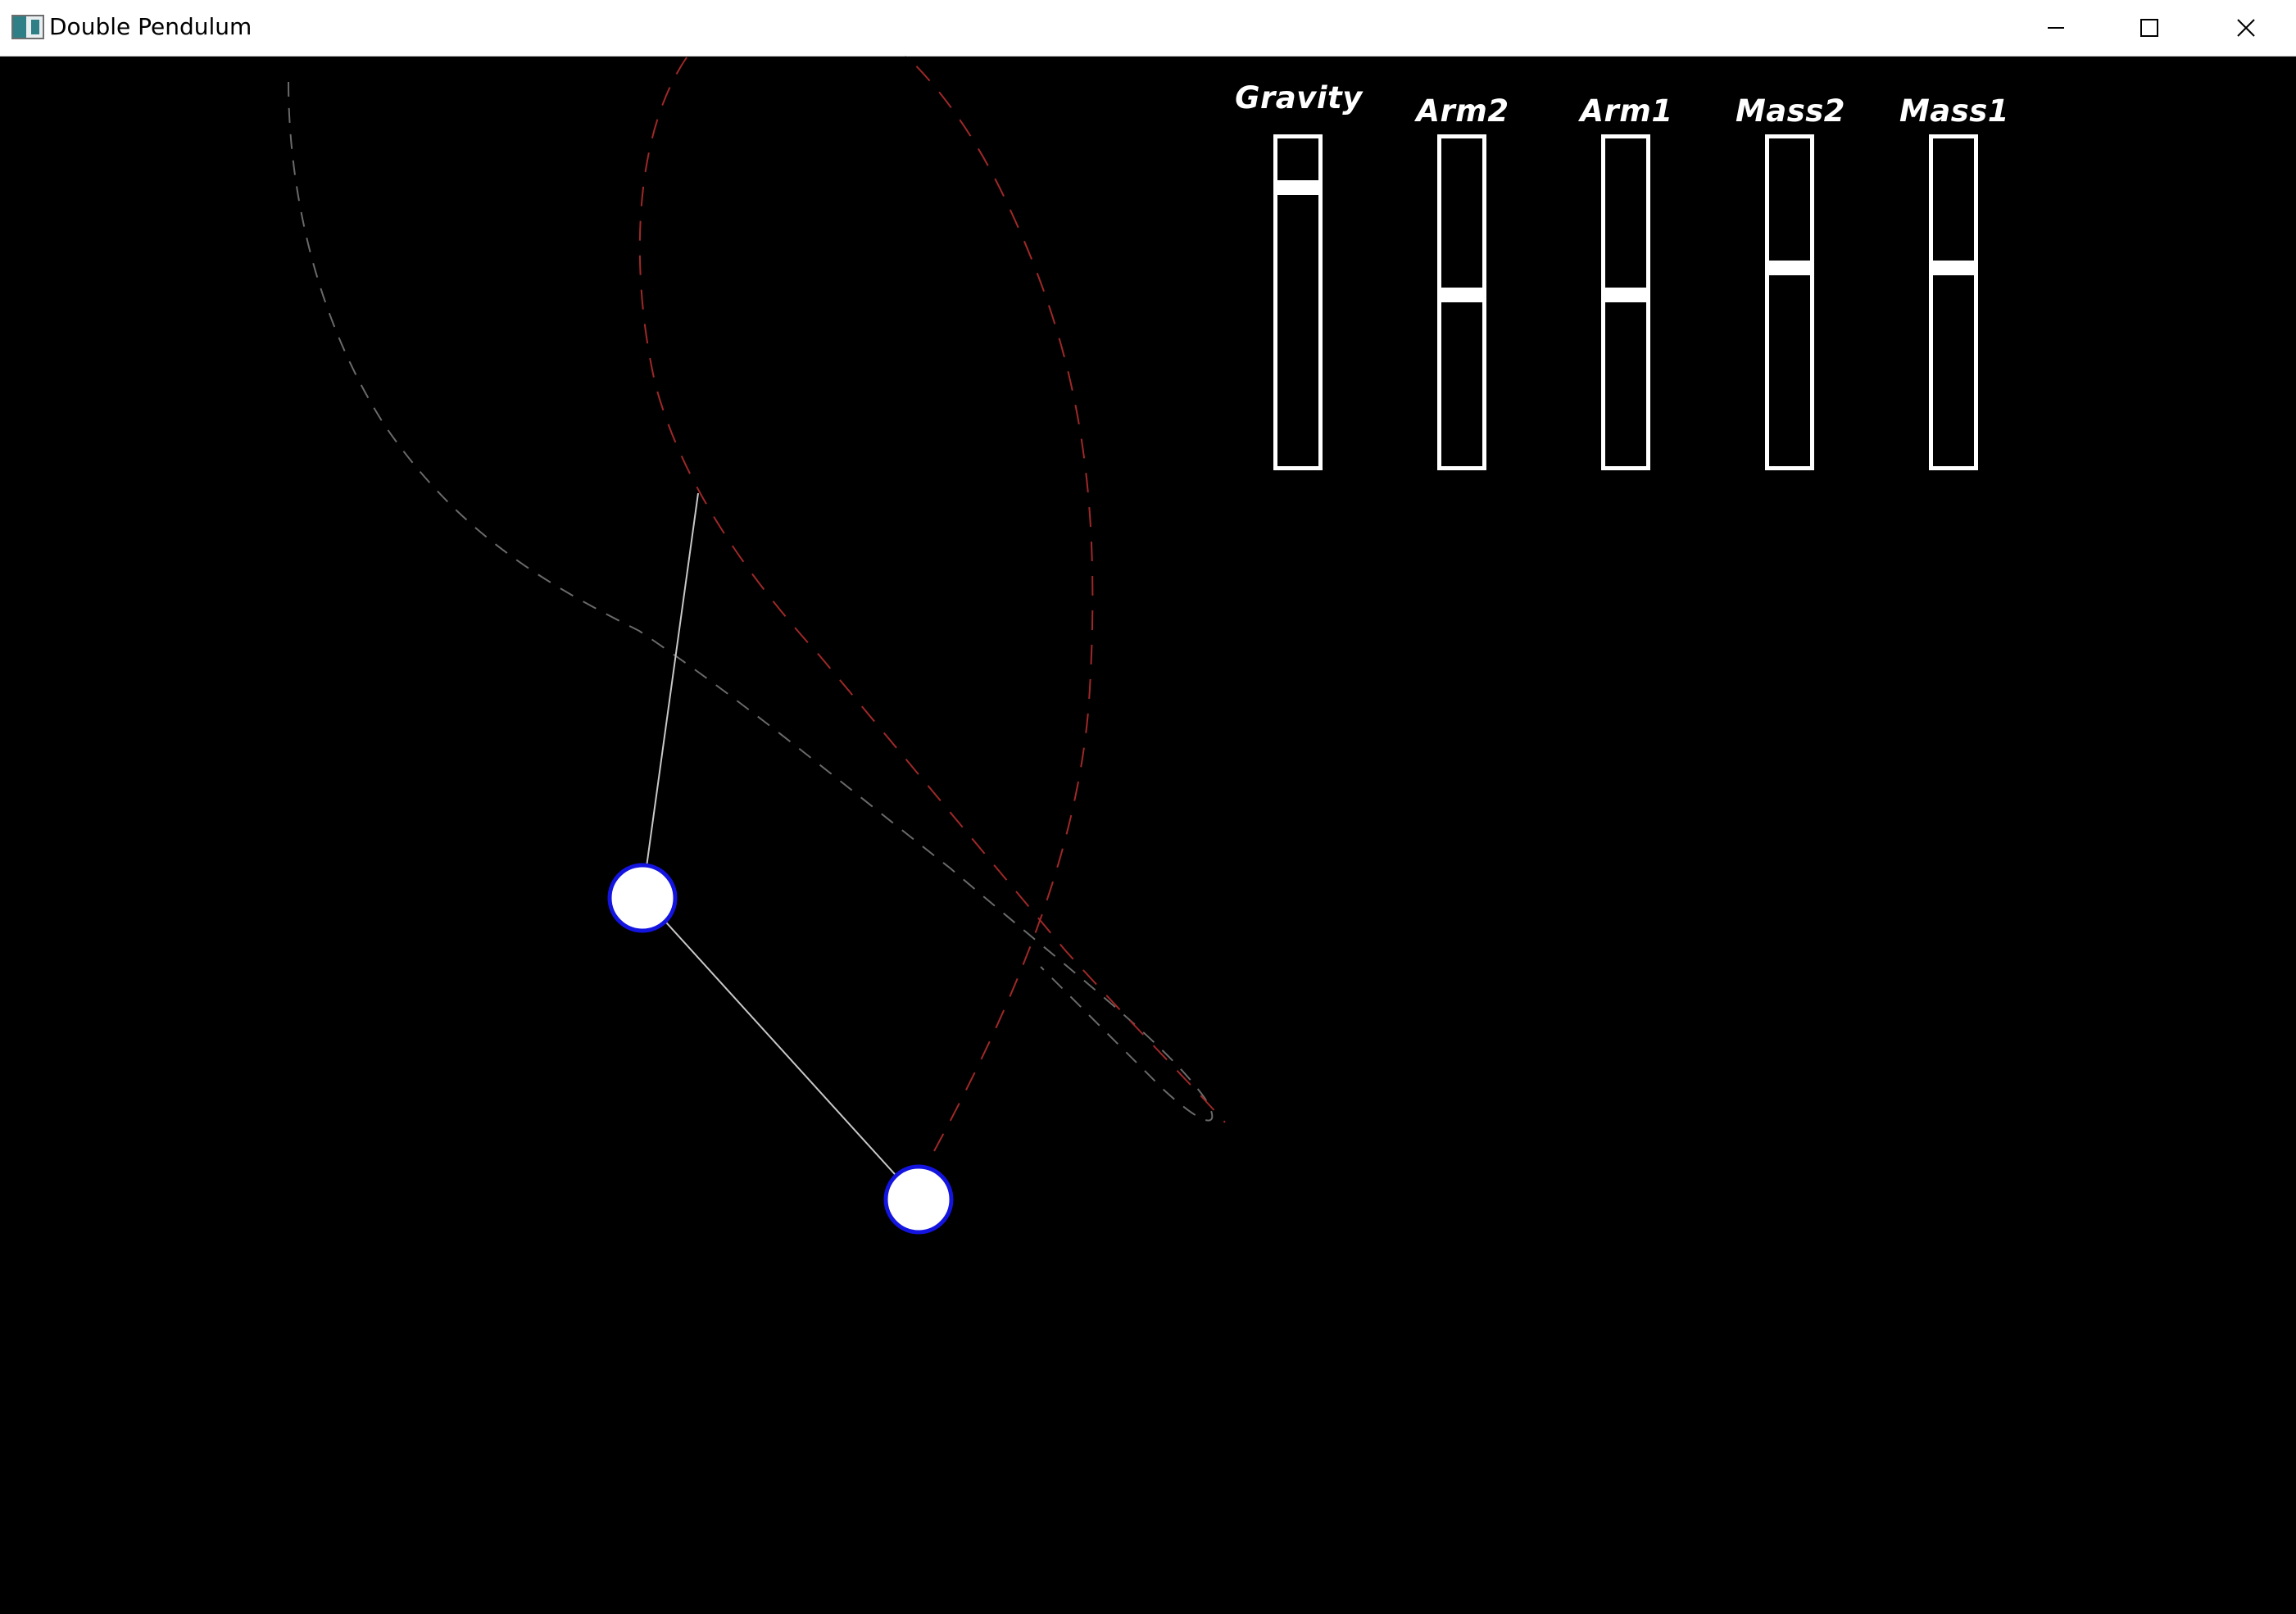 This screenshot has height=1614, width=2296. I want to click on arm1-slider, so click(1625, 302).